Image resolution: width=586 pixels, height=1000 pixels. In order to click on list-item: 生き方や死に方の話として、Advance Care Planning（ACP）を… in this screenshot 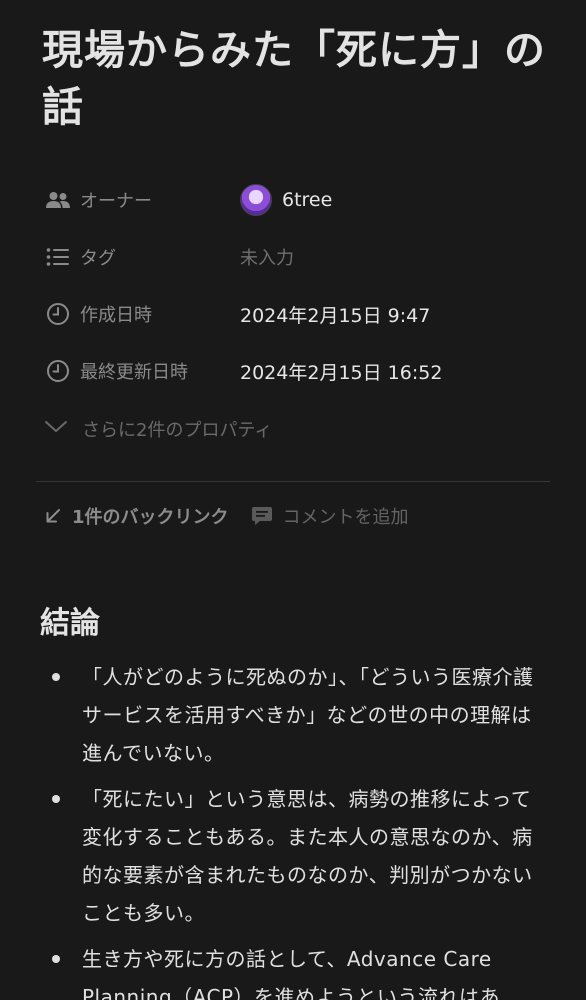, I will do `click(290, 970)`.